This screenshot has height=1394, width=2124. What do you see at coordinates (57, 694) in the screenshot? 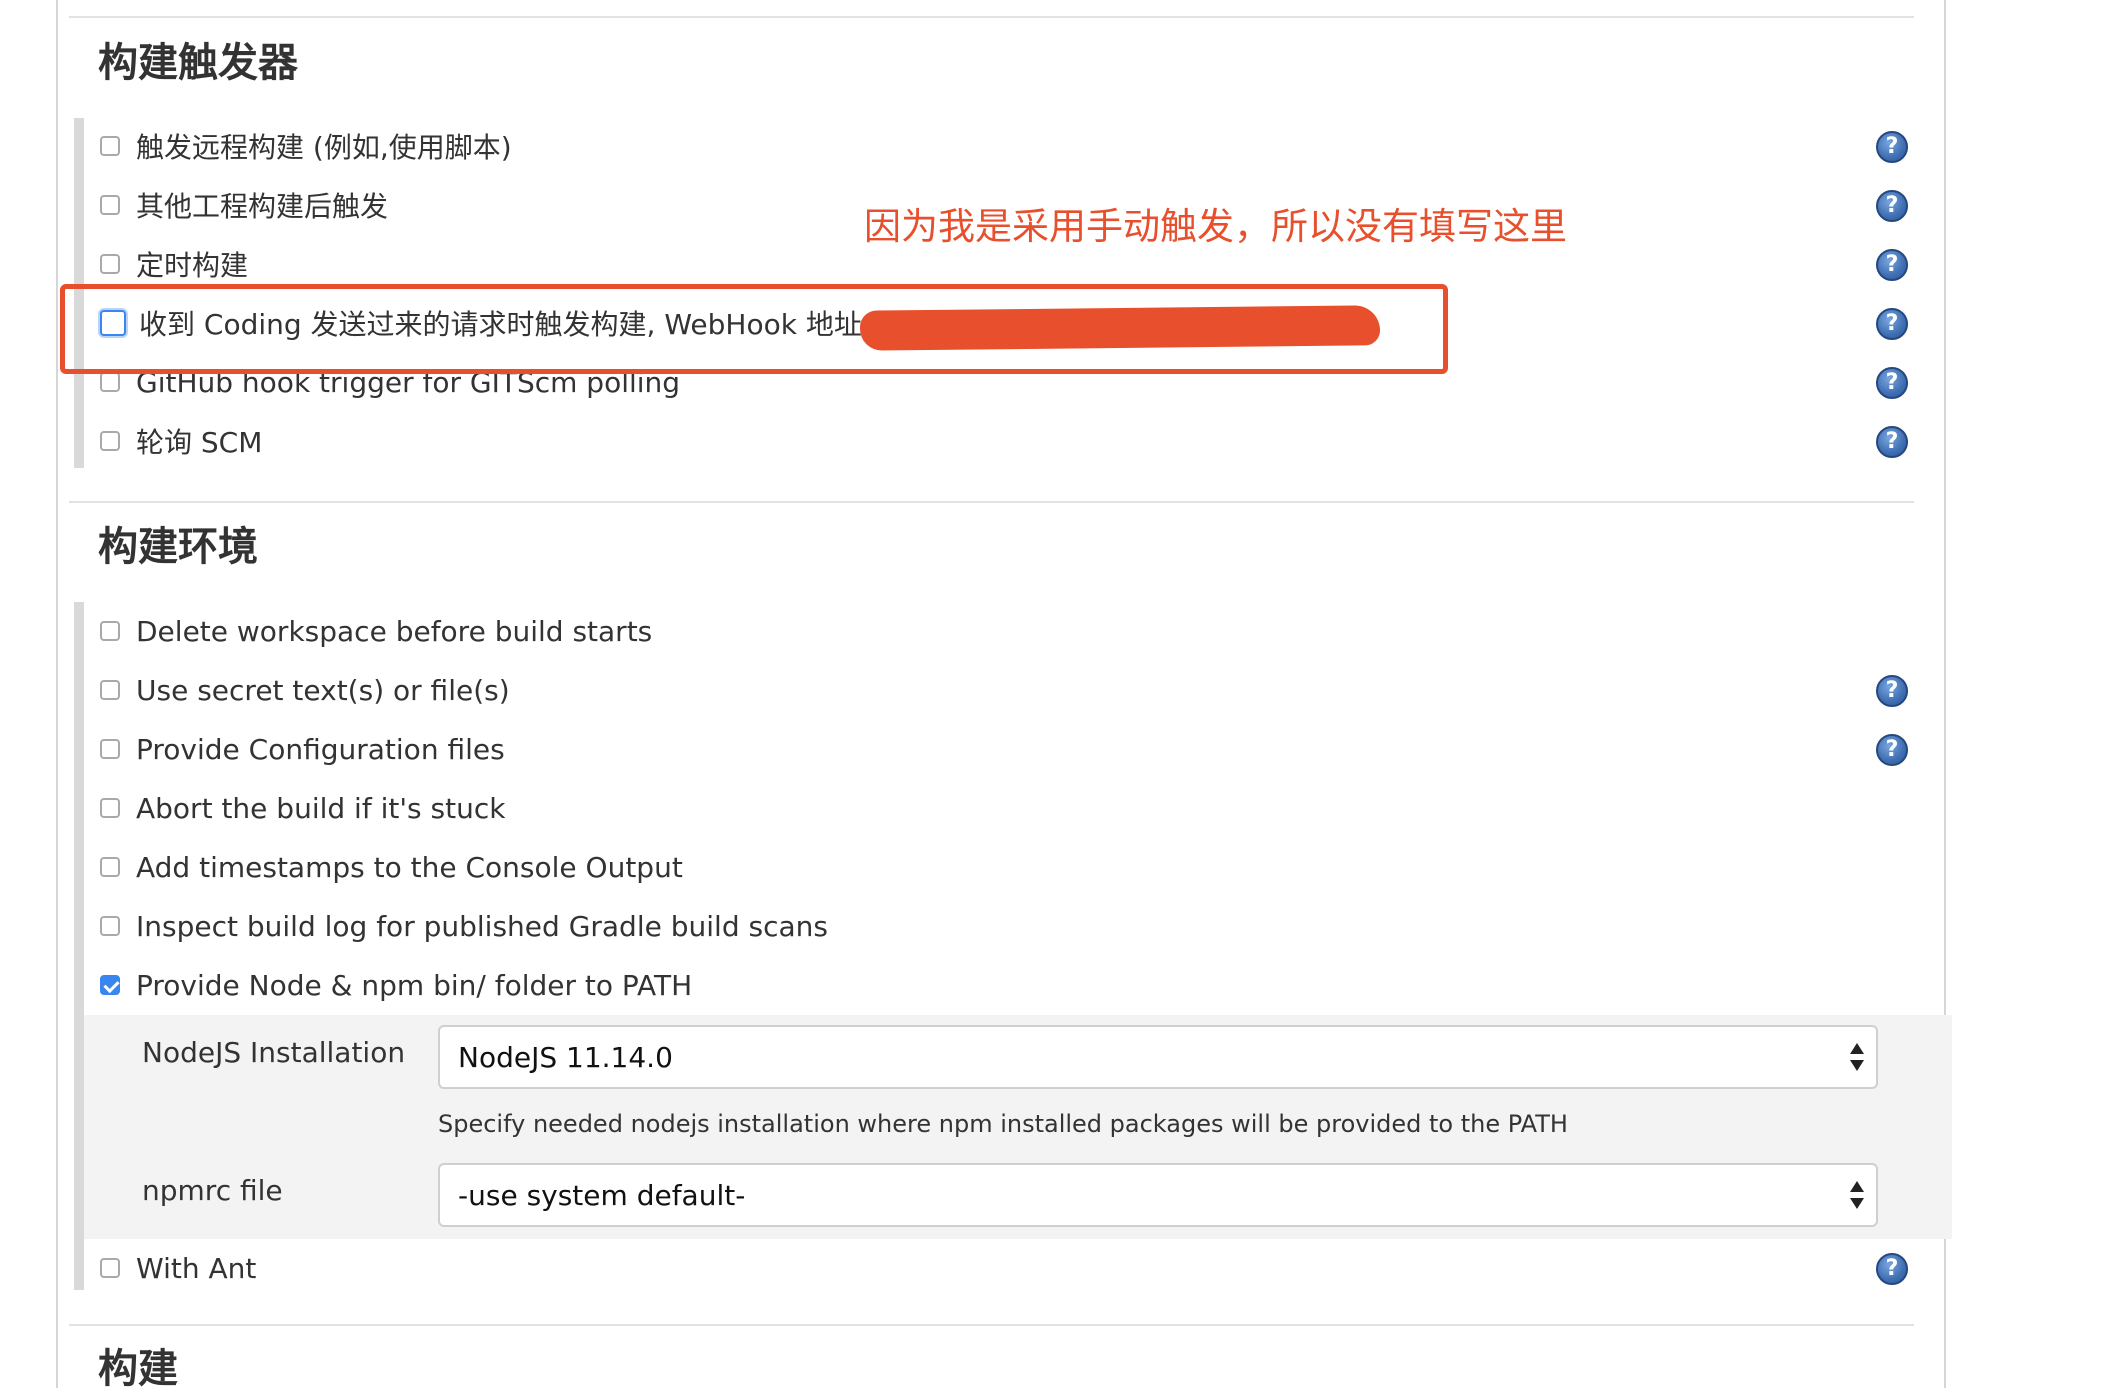
I see `page-border-left` at bounding box center [57, 694].